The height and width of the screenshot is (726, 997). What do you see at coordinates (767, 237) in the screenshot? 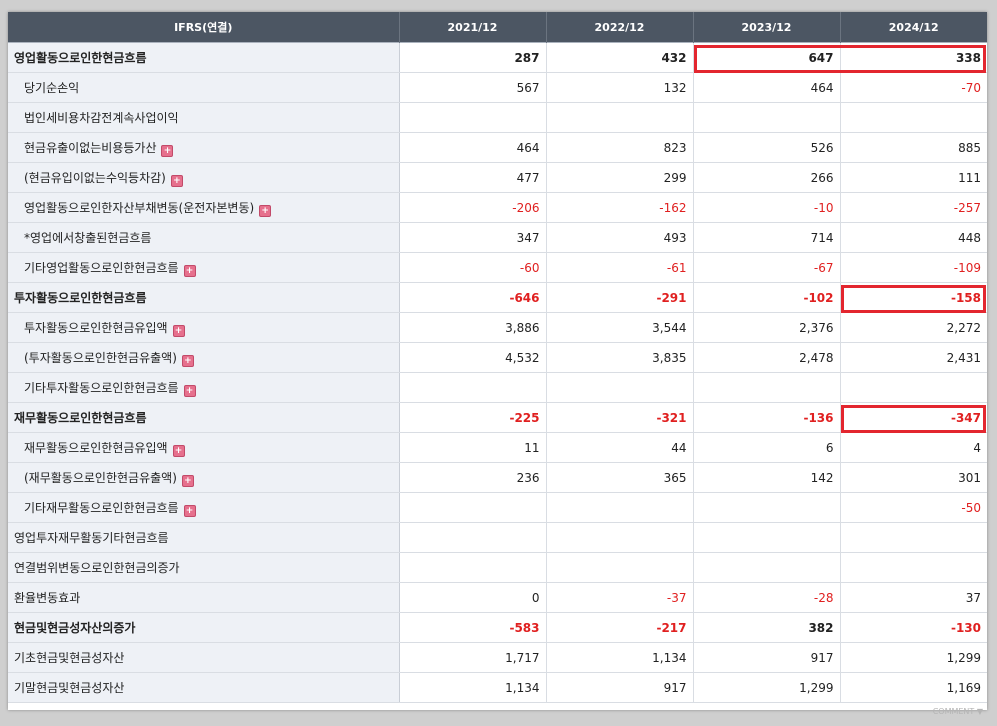
I see `value-cell: 714` at bounding box center [767, 237].